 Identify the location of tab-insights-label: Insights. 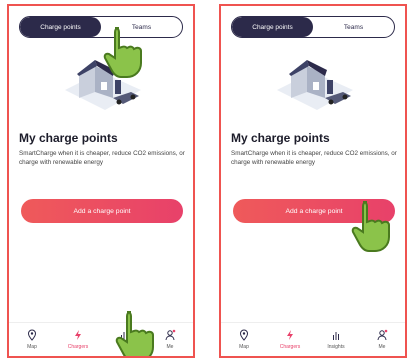
(336, 347).